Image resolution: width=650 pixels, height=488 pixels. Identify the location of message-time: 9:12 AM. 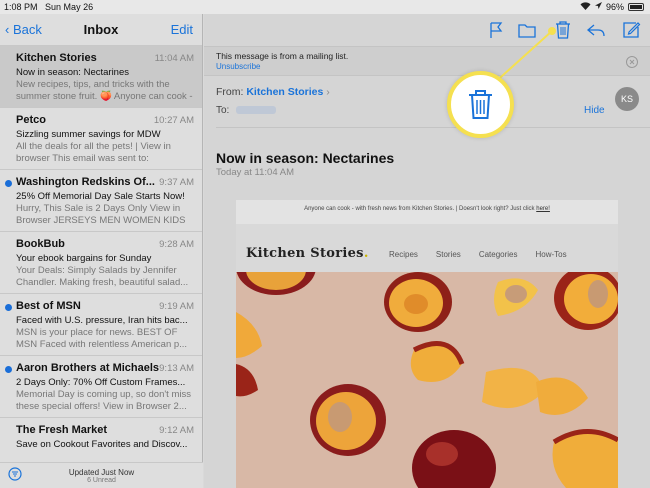
(176, 430).